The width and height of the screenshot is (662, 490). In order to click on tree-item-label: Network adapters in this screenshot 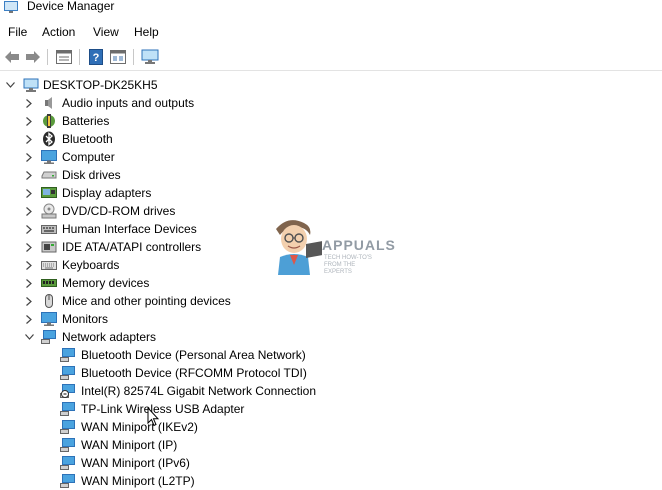, I will do `click(109, 337)`.